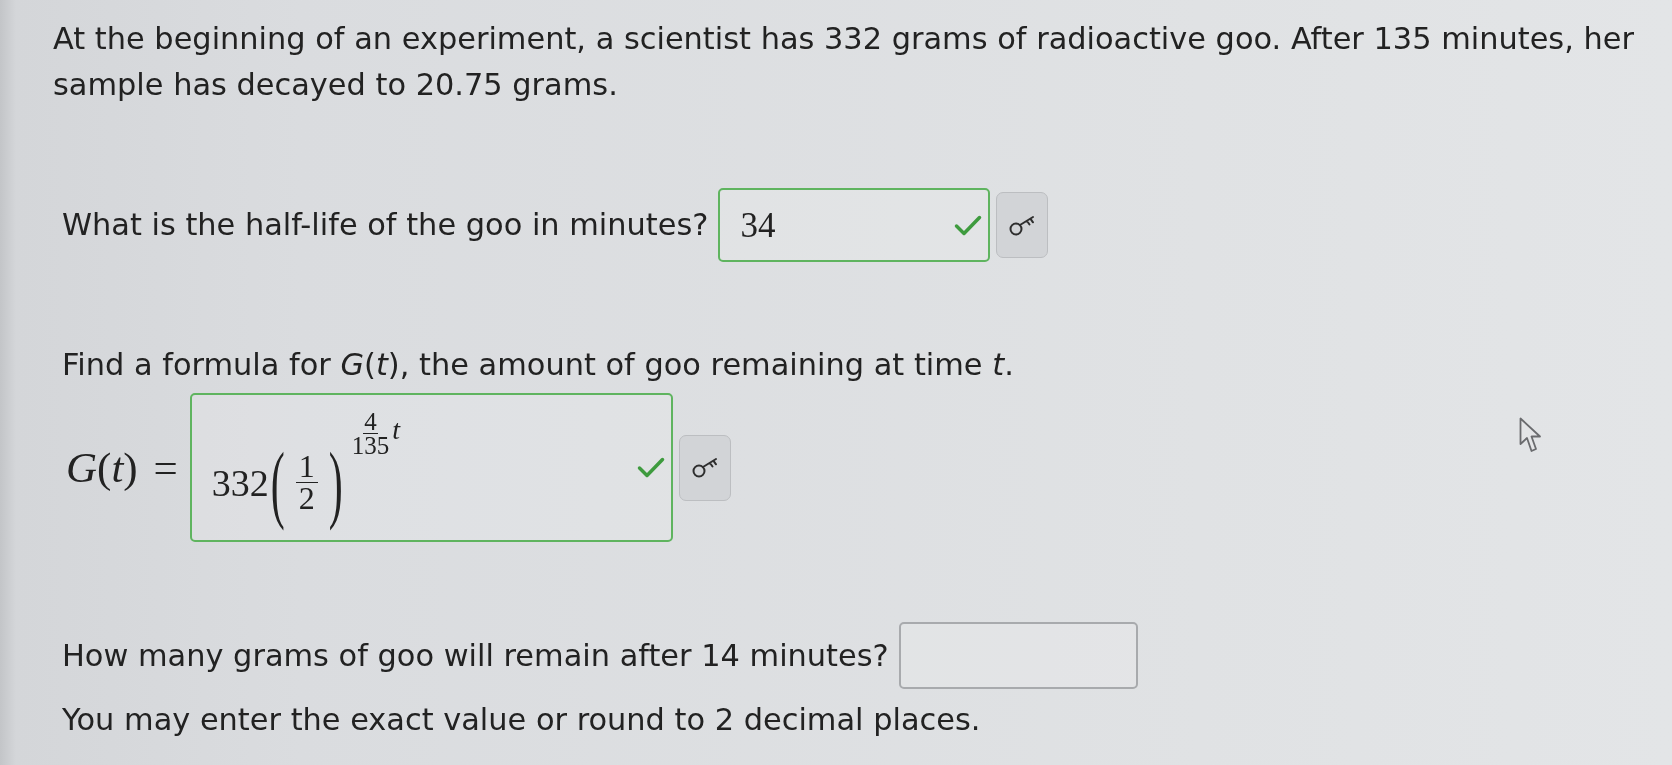 The image size is (1672, 765). I want to click on question-text: Find a formula for G(t), the amount of goo remaining at time t., so click(538, 365).